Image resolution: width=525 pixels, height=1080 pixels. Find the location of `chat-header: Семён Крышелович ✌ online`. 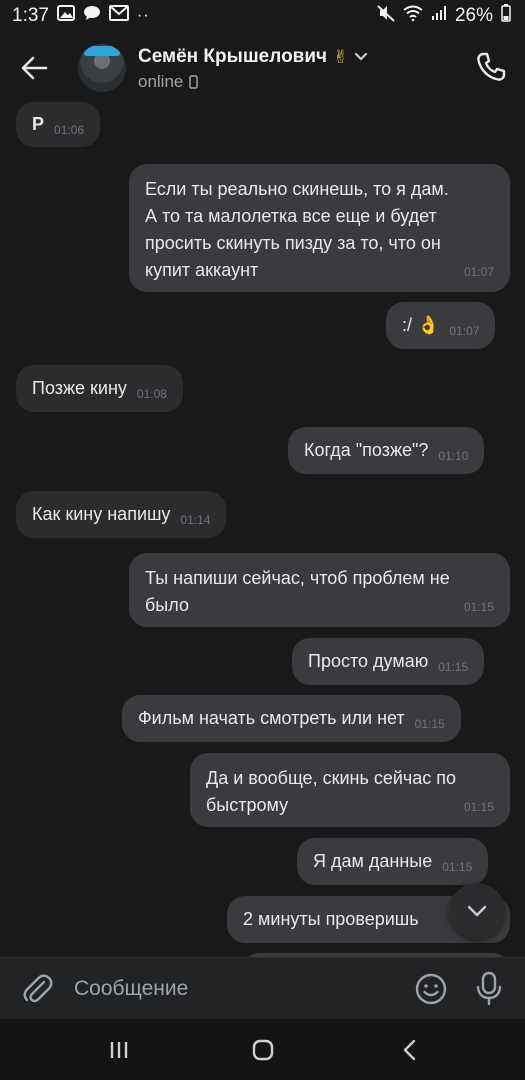

chat-header: Семён Крышелович ✌ online is located at coordinates (262, 67).